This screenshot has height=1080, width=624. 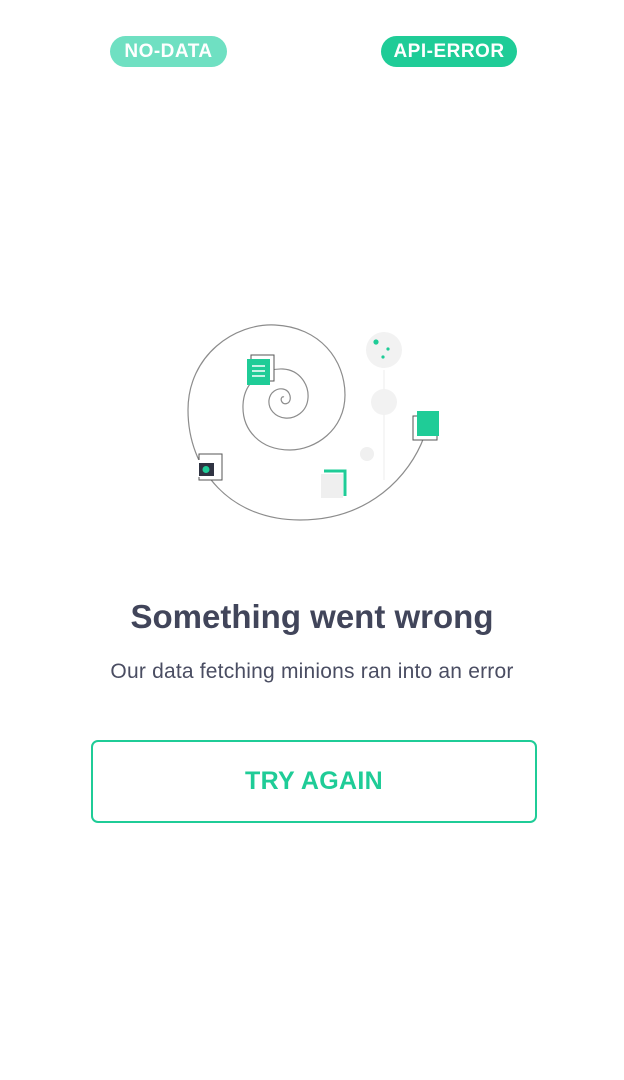 I want to click on tab-api-error: API-ERROR, so click(x=449, y=51).